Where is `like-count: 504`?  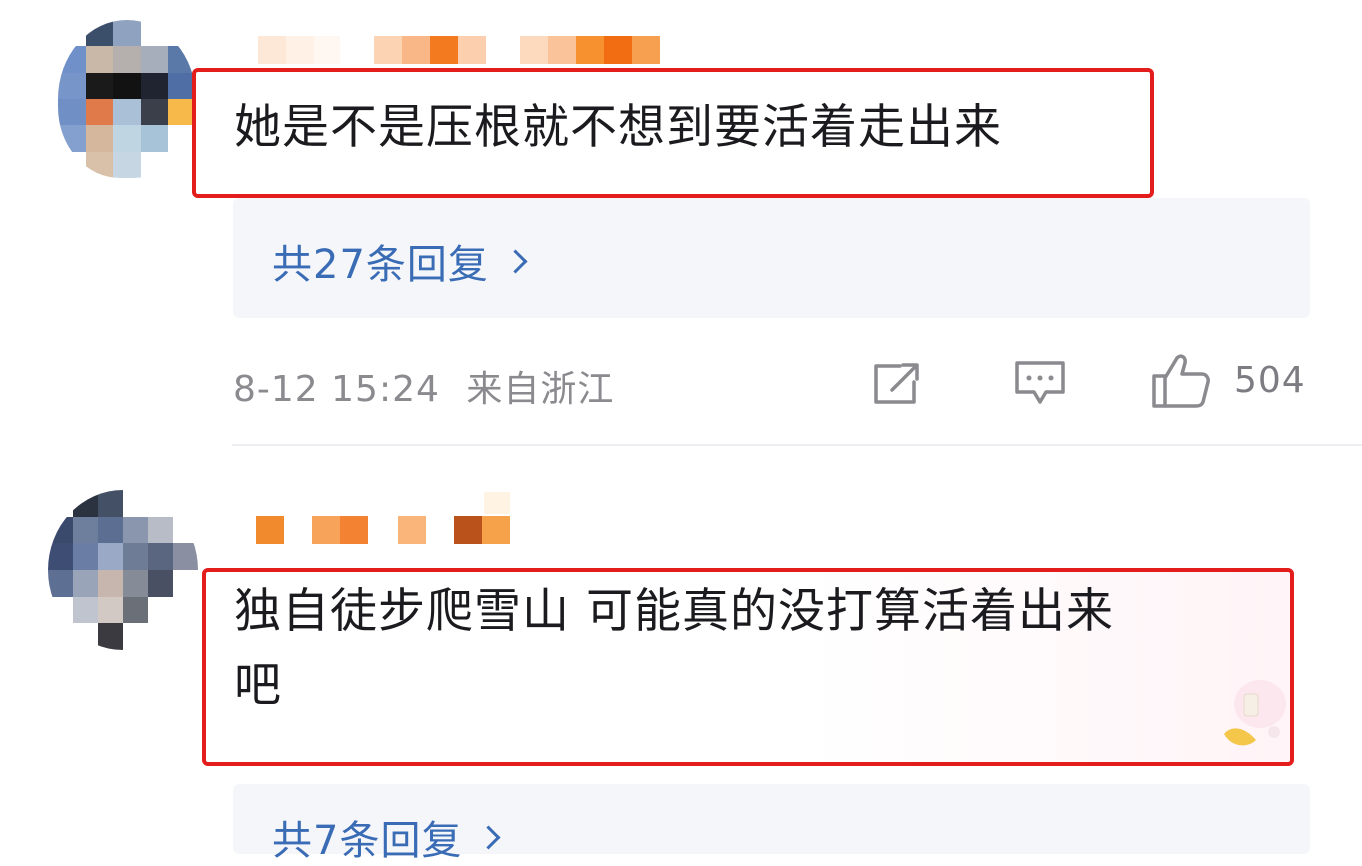
like-count: 504 is located at coordinates (1270, 380).